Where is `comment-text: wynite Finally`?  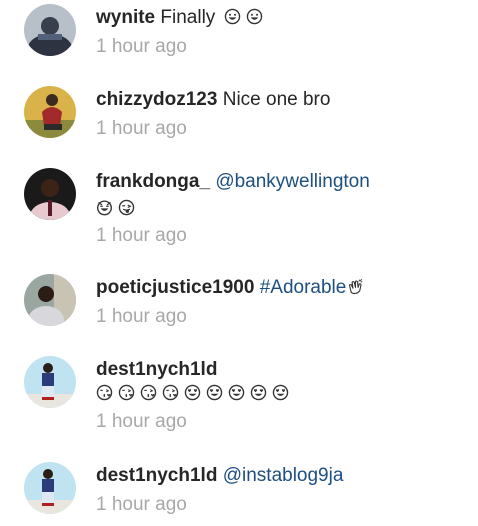
comment-text: wynite Finally is located at coordinates (280, 17).